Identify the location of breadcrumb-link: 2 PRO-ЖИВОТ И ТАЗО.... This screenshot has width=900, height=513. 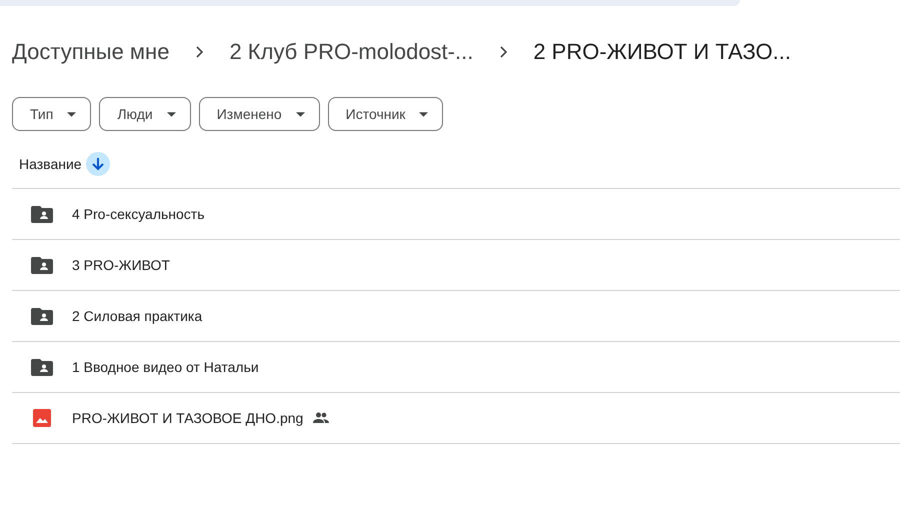
(662, 52).